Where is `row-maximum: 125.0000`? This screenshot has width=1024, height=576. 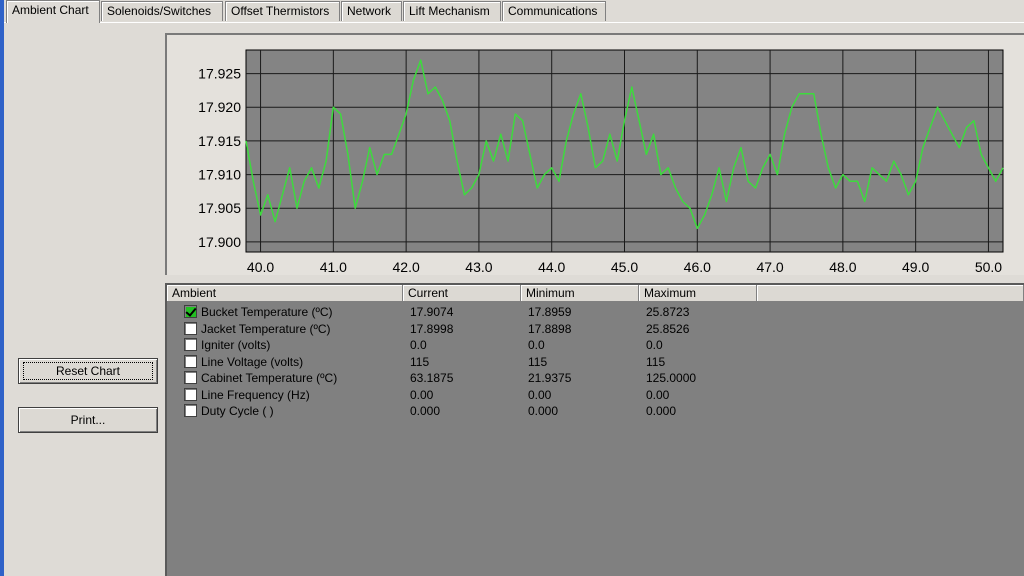 row-maximum: 125.0000 is located at coordinates (671, 378).